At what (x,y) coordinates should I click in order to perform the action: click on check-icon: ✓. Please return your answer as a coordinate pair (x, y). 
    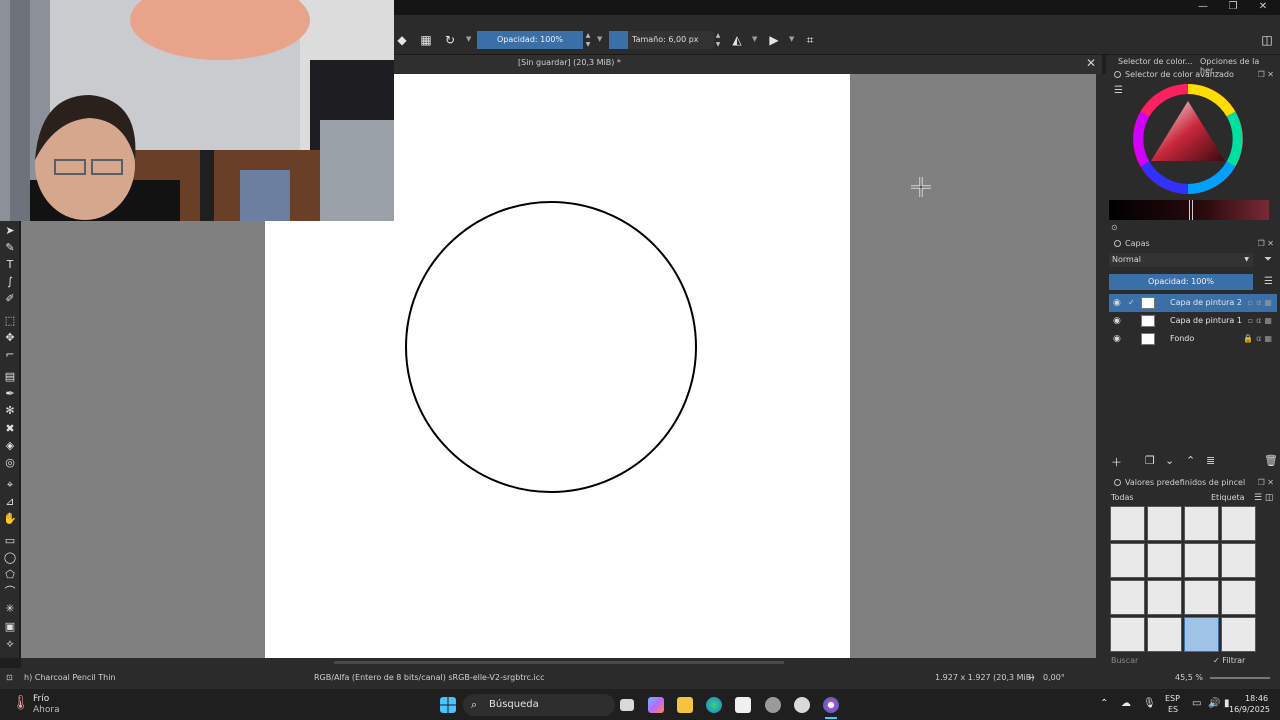
    Looking at the image, I should click on (1131, 303).